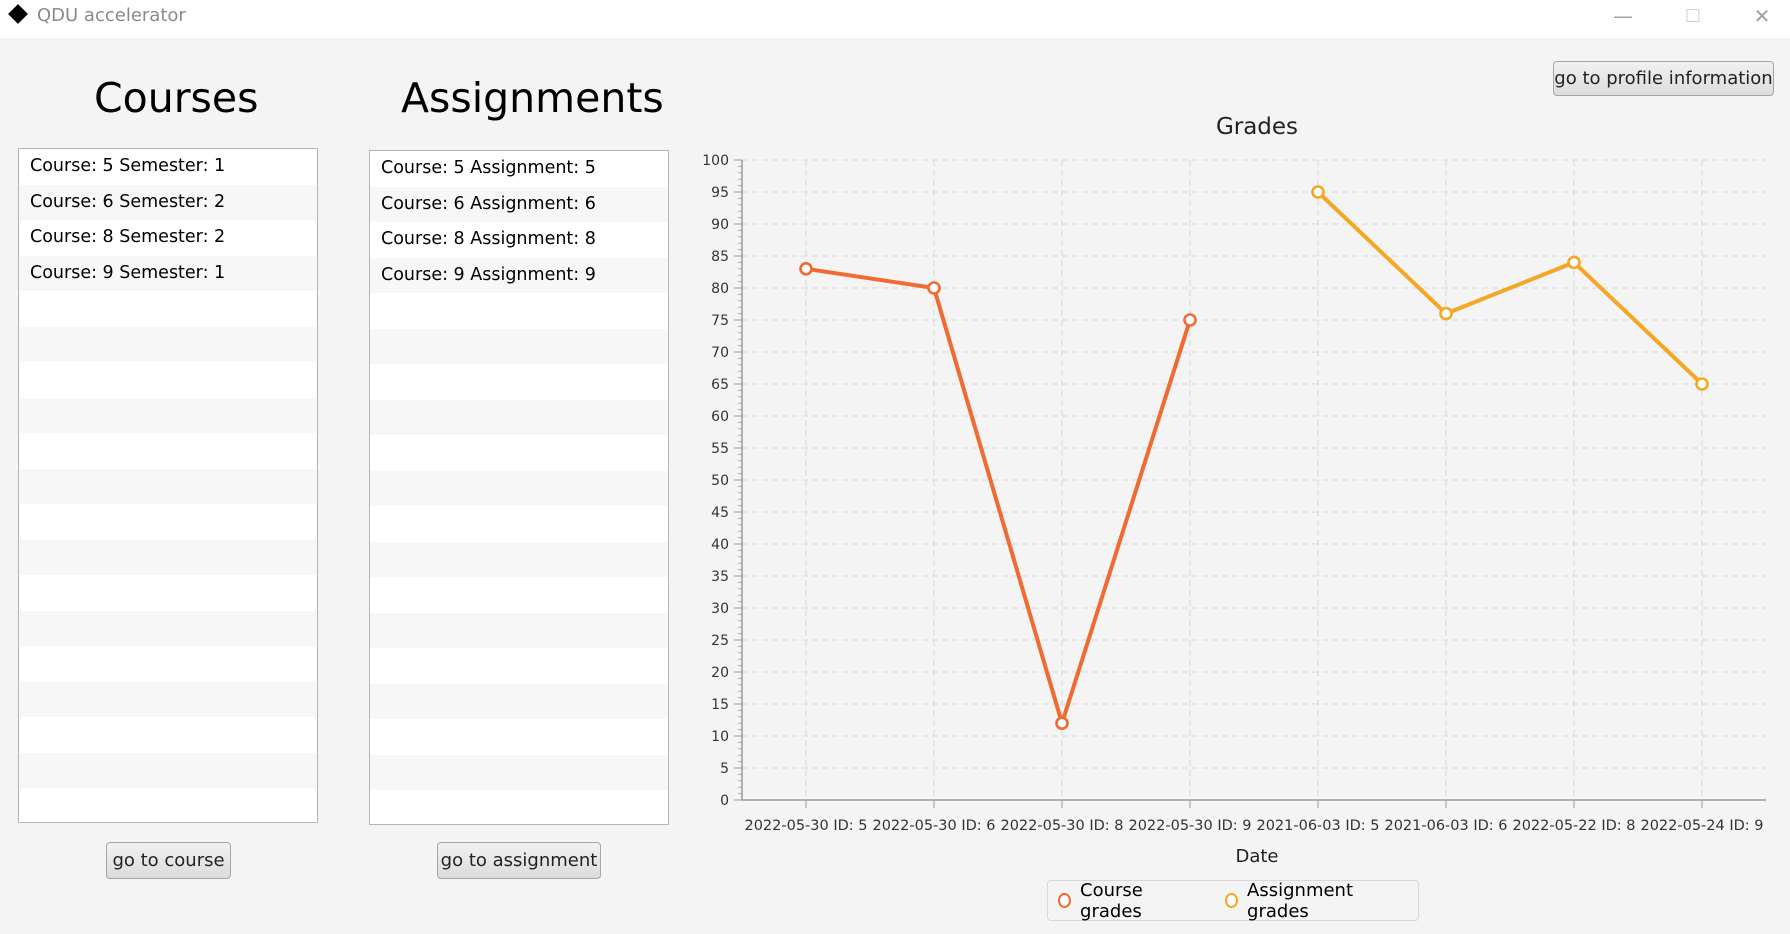 This screenshot has height=934, width=1790. I want to click on legend-item-assignment-grades: Assignment grades, so click(1307, 900).